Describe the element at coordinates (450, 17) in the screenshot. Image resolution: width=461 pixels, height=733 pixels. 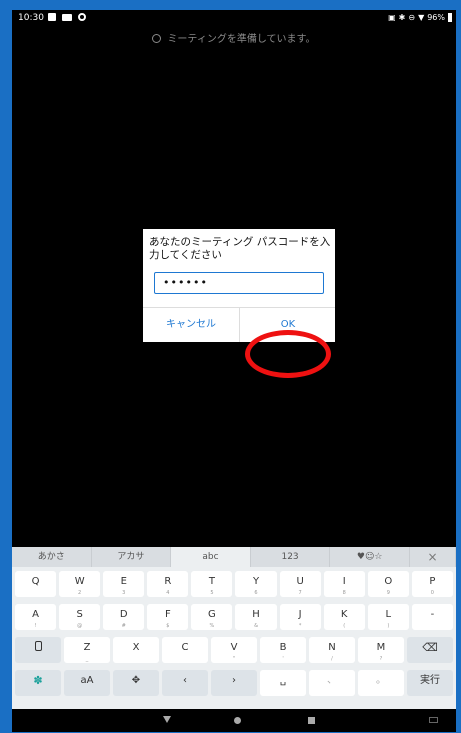
I see `battery-icon` at that location.